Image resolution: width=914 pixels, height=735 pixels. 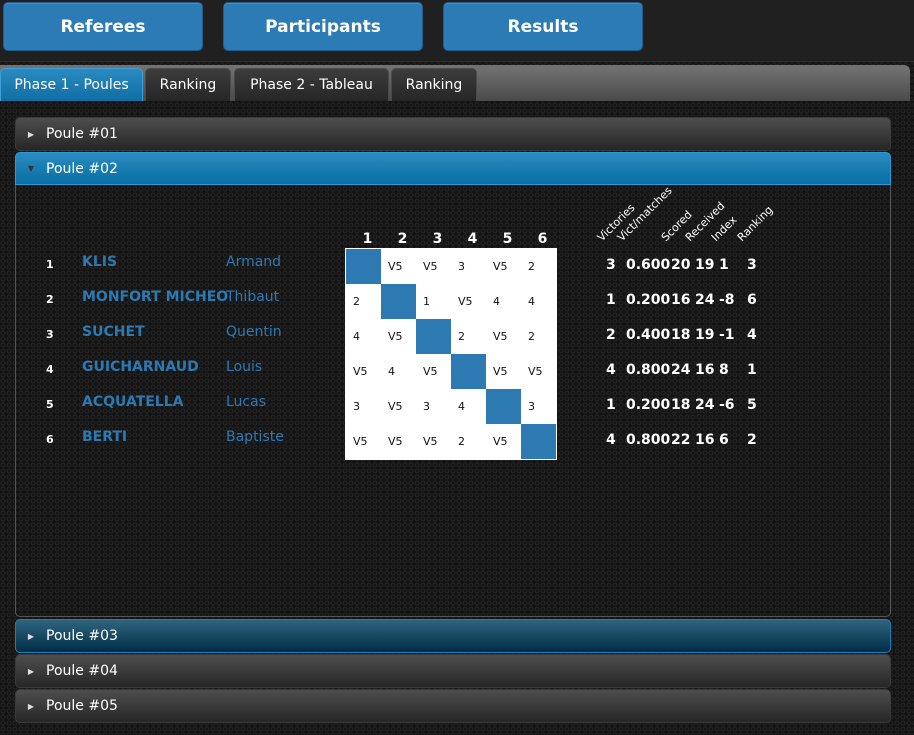 What do you see at coordinates (246, 402) in the screenshot?
I see `fencer-first-name: Lucas` at bounding box center [246, 402].